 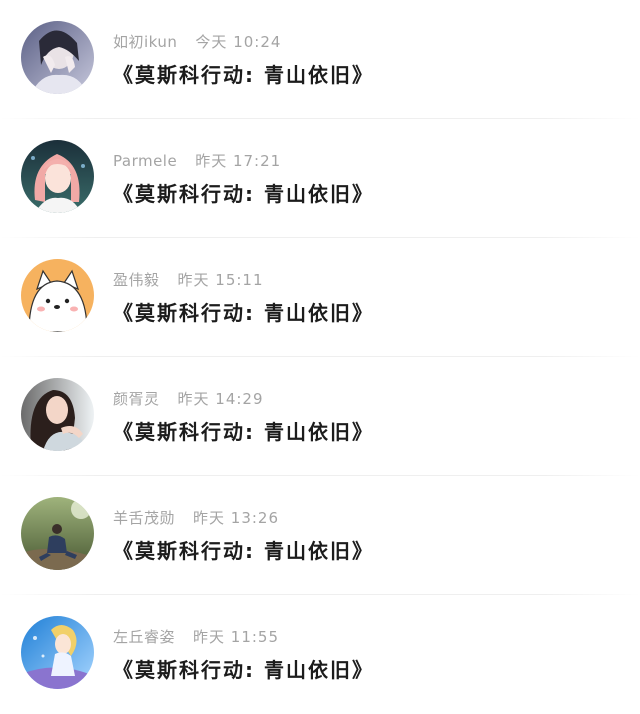 I want to click on comment-meta: 如初ikun 今天 10:24, so click(x=197, y=42).